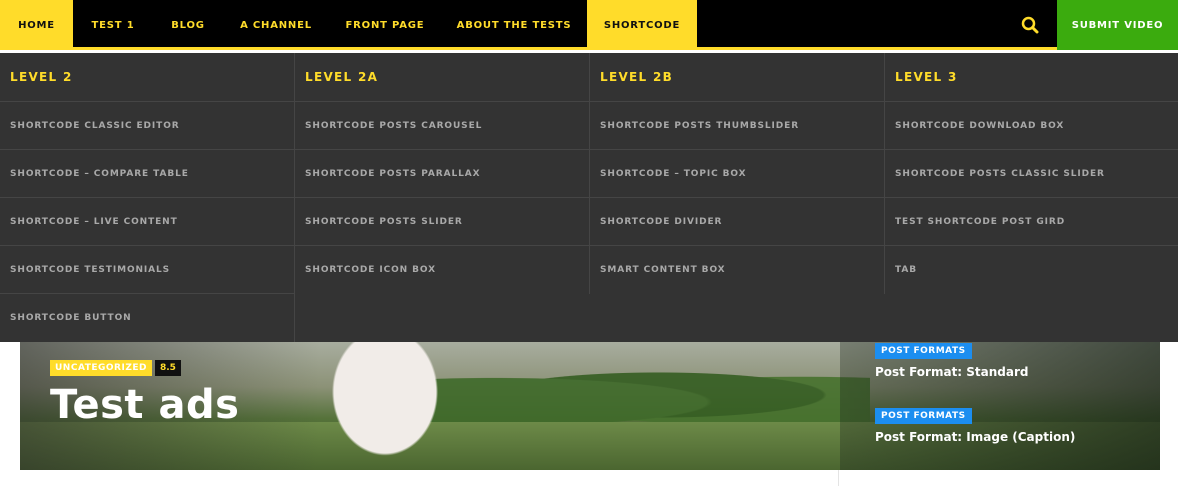  Describe the element at coordinates (167, 368) in the screenshot. I see `score-badge: 8.5` at that location.